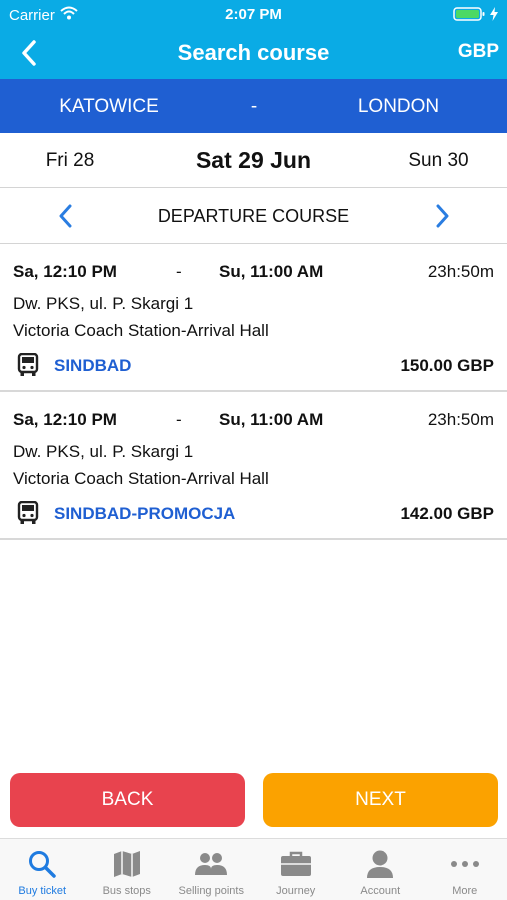 This screenshot has height=900, width=507. Describe the element at coordinates (465, 891) in the screenshot. I see `tab-label: More` at that location.